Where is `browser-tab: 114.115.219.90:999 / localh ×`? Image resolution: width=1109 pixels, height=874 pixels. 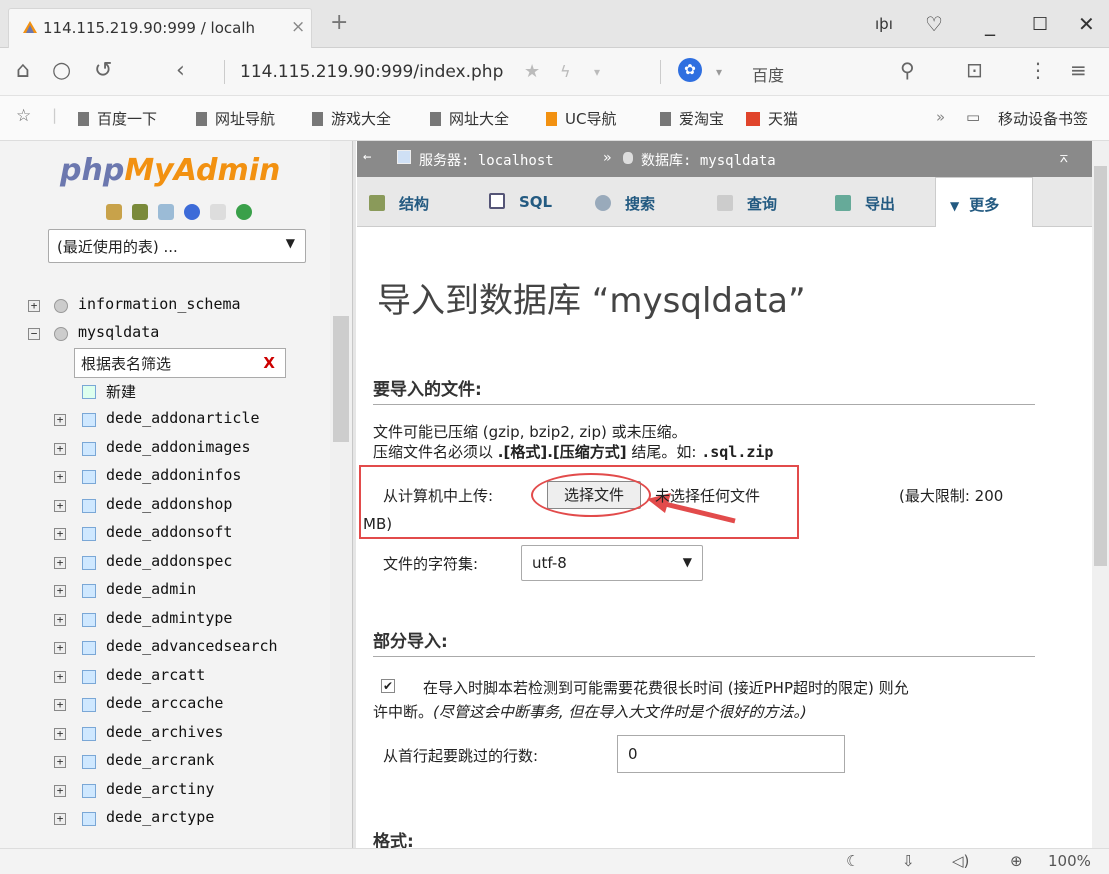 browser-tab: 114.115.219.90:999 / localh × is located at coordinates (160, 28).